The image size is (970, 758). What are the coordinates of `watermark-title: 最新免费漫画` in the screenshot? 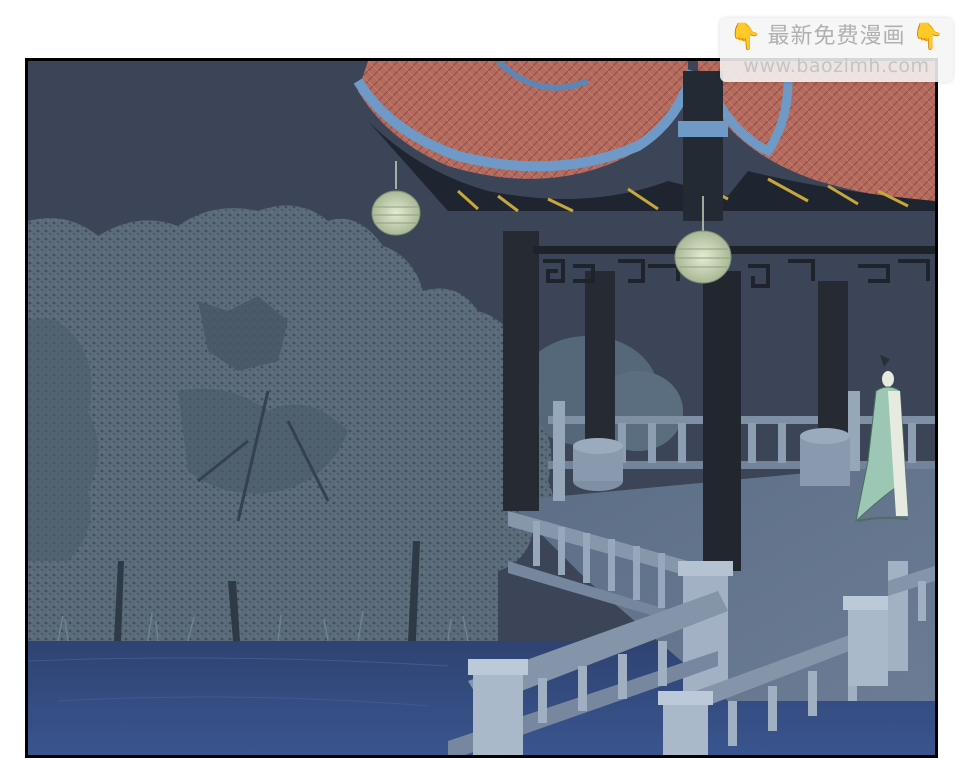 It's located at (836, 36).